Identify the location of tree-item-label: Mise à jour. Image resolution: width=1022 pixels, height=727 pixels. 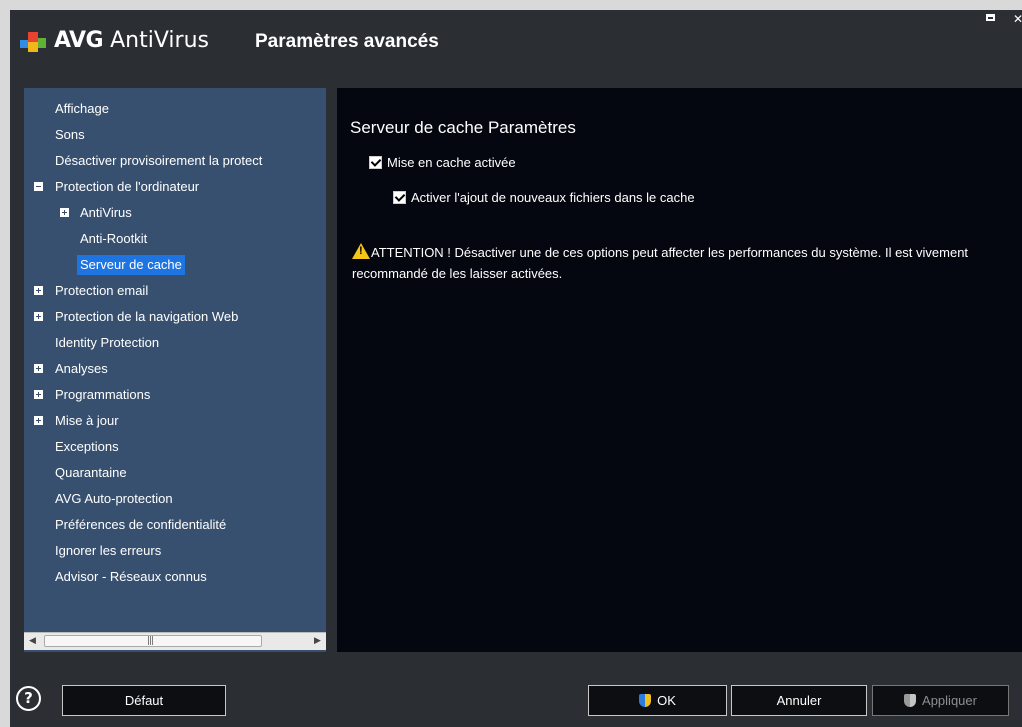
(87, 420).